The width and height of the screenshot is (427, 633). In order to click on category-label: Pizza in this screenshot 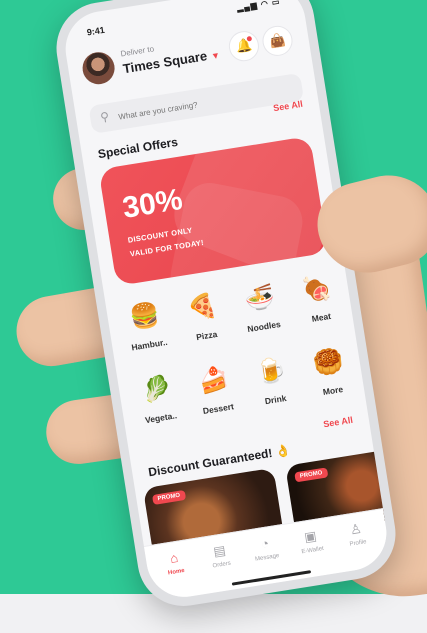, I will do `click(207, 335)`.